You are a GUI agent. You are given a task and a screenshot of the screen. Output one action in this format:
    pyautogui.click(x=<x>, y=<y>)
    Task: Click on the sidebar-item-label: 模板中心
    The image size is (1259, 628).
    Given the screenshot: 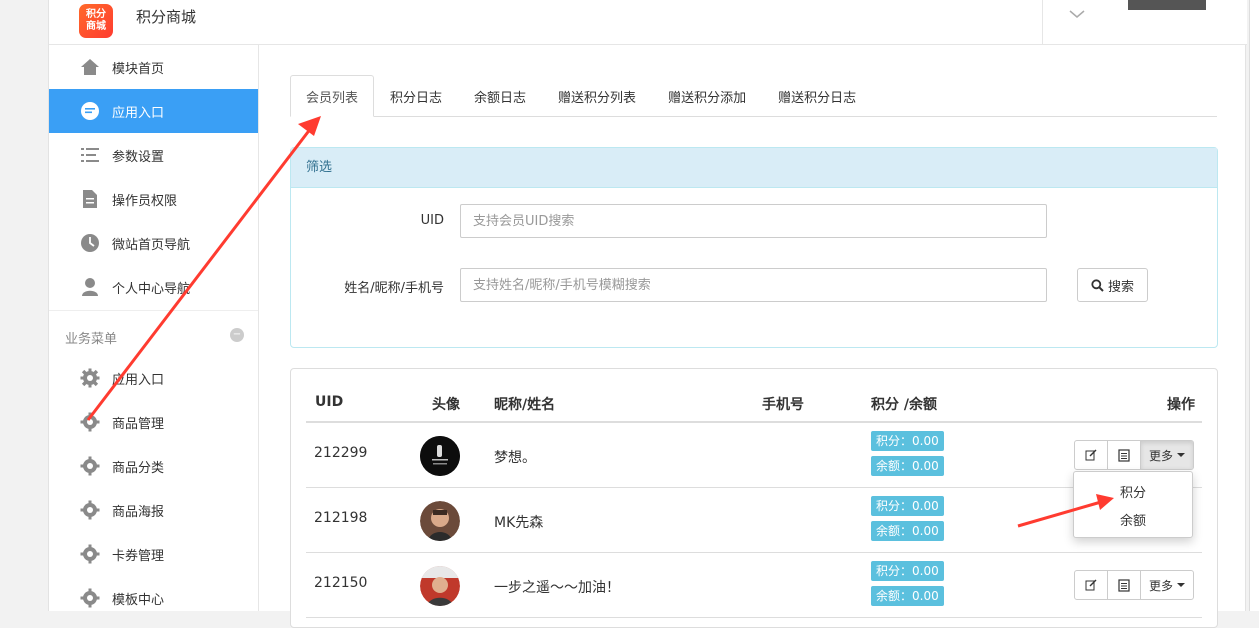 What is the action you would take?
    pyautogui.click(x=138, y=600)
    